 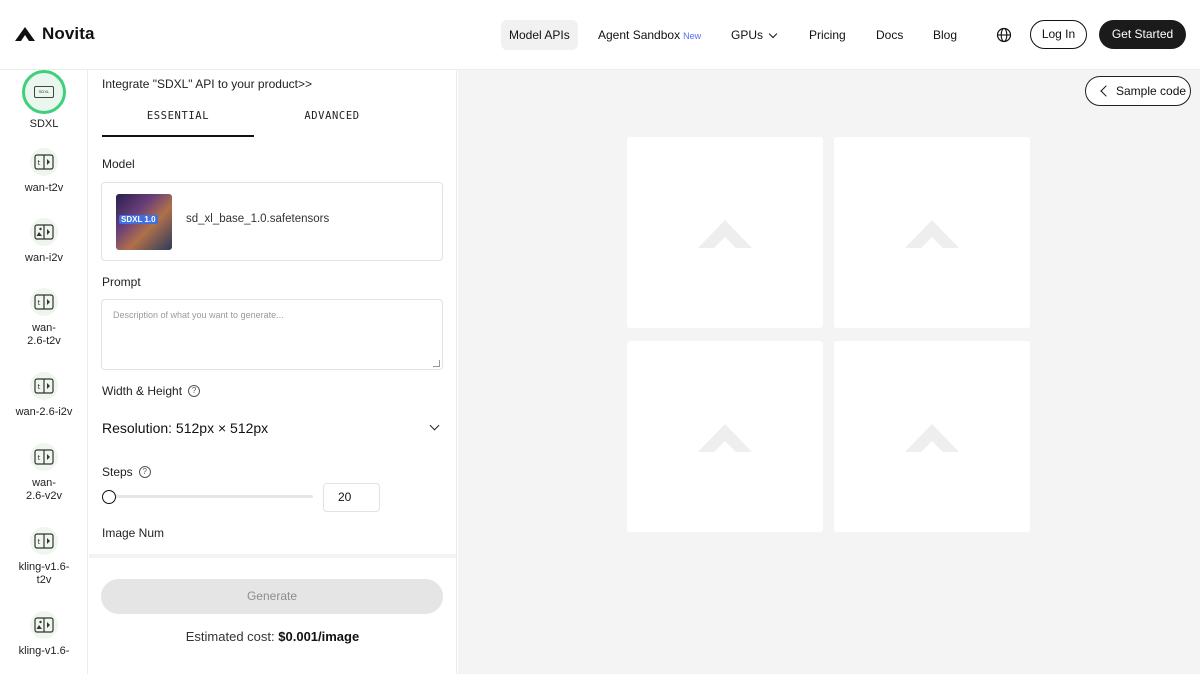 I want to click on sidebar-item-label: wan-2.6-i2v, so click(x=44, y=412).